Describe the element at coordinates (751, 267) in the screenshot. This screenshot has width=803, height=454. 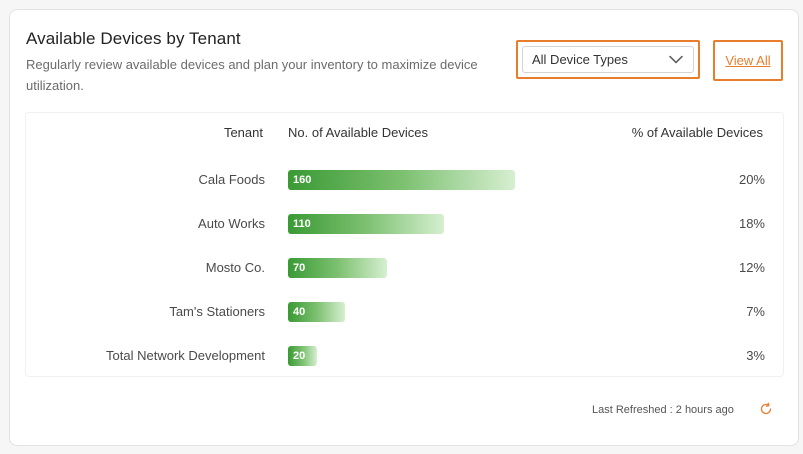
I see `devices-percent: 12%` at that location.